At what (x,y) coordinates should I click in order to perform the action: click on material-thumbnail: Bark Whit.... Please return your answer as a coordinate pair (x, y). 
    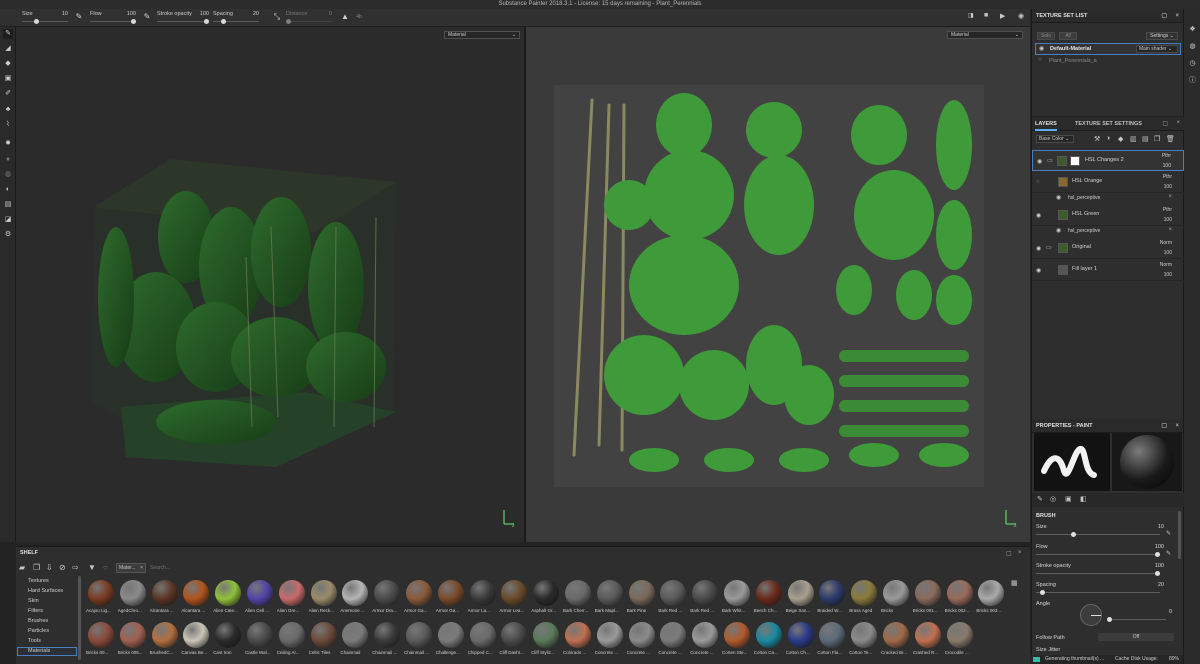
    Looking at the image, I should click on (737, 598).